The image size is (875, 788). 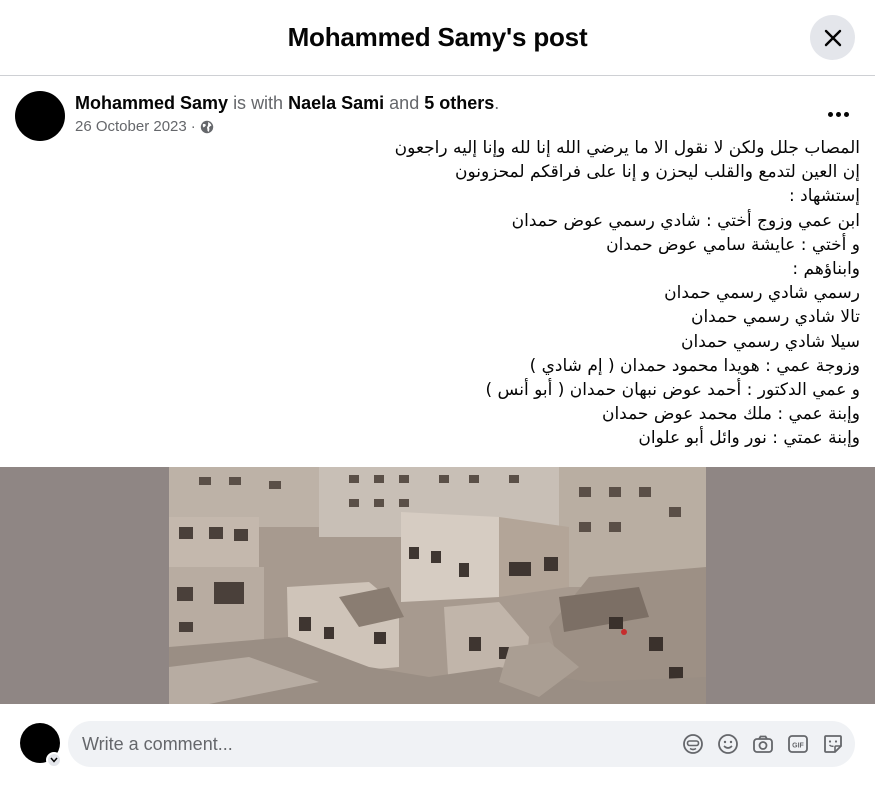 I want to click on comment-box: GIF, so click(x=461, y=744).